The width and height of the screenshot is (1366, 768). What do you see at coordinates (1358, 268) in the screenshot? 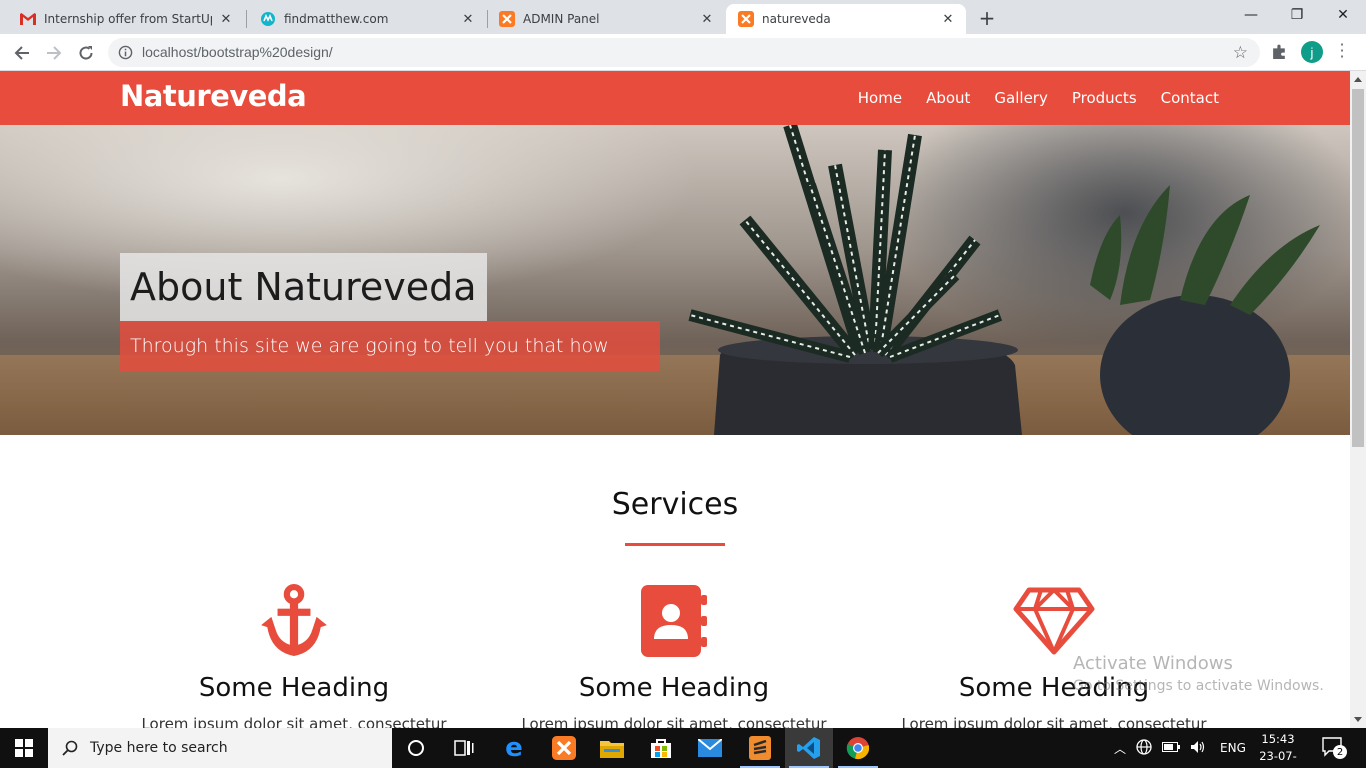
I see `scrollbar-thumb` at bounding box center [1358, 268].